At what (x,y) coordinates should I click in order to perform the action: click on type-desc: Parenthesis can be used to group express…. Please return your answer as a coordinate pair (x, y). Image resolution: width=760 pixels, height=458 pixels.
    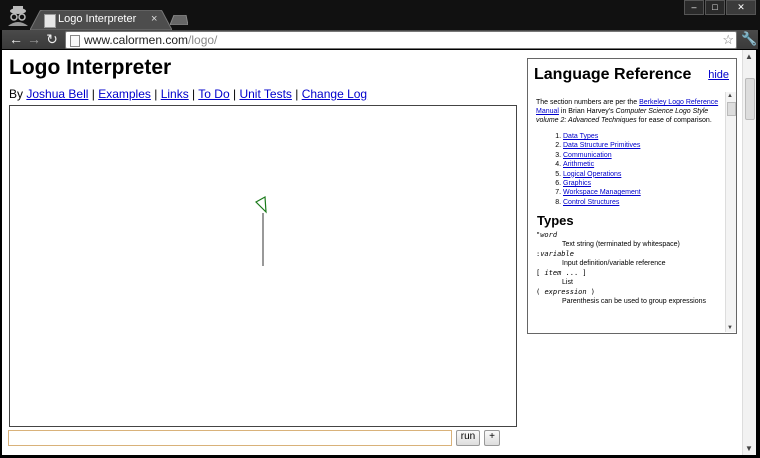
    Looking at the image, I should click on (634, 302).